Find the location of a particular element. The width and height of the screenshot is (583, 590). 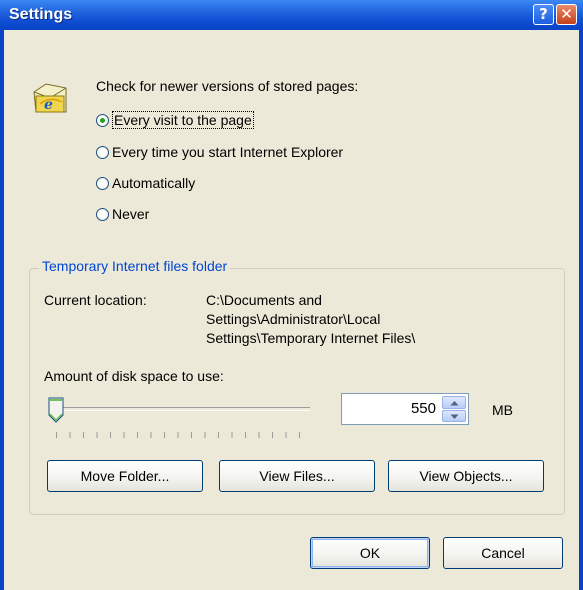

spin-up-icon is located at coordinates (454, 403).